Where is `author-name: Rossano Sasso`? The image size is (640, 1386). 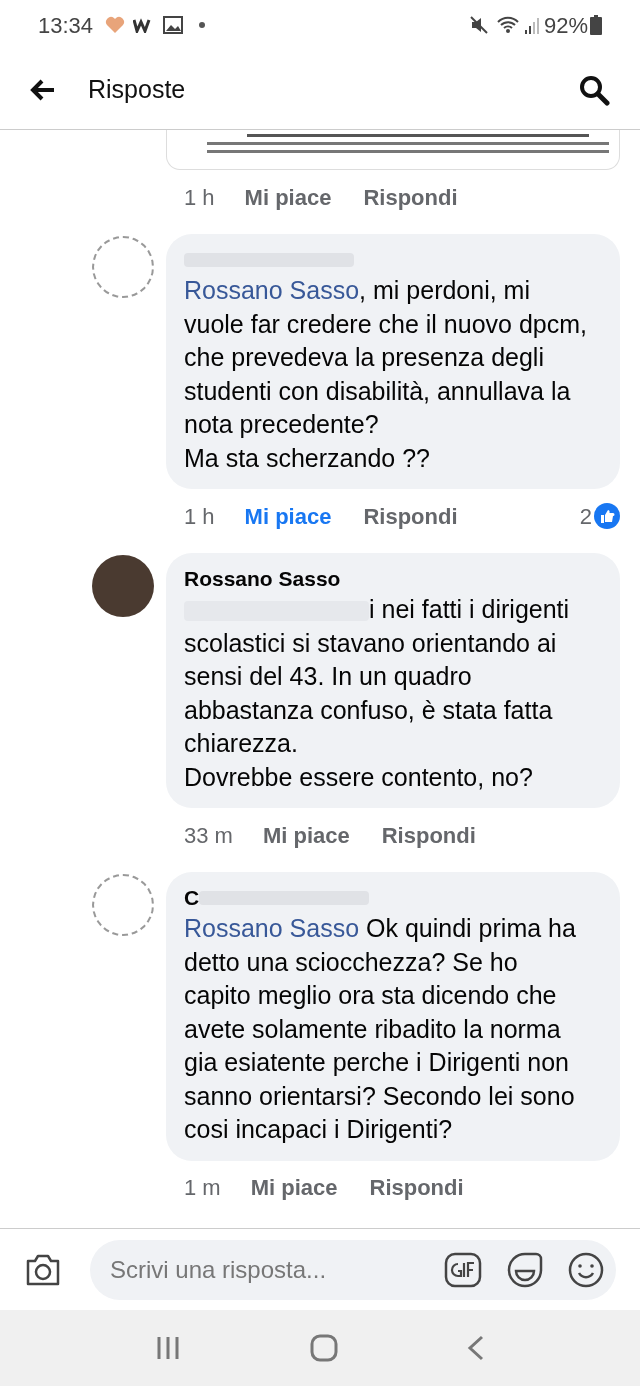 author-name: Rossano Sasso is located at coordinates (262, 579).